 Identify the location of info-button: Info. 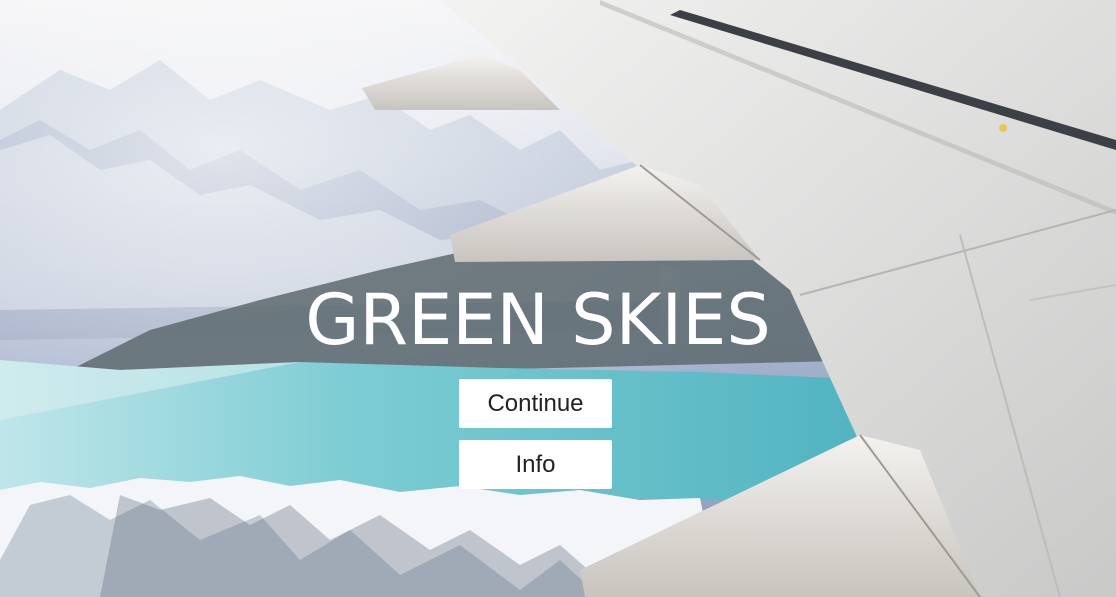
(535, 464).